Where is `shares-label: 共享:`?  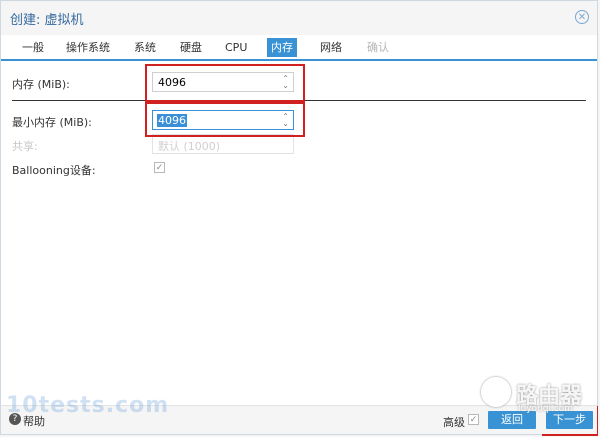
shares-label: 共享: is located at coordinates (25, 146).